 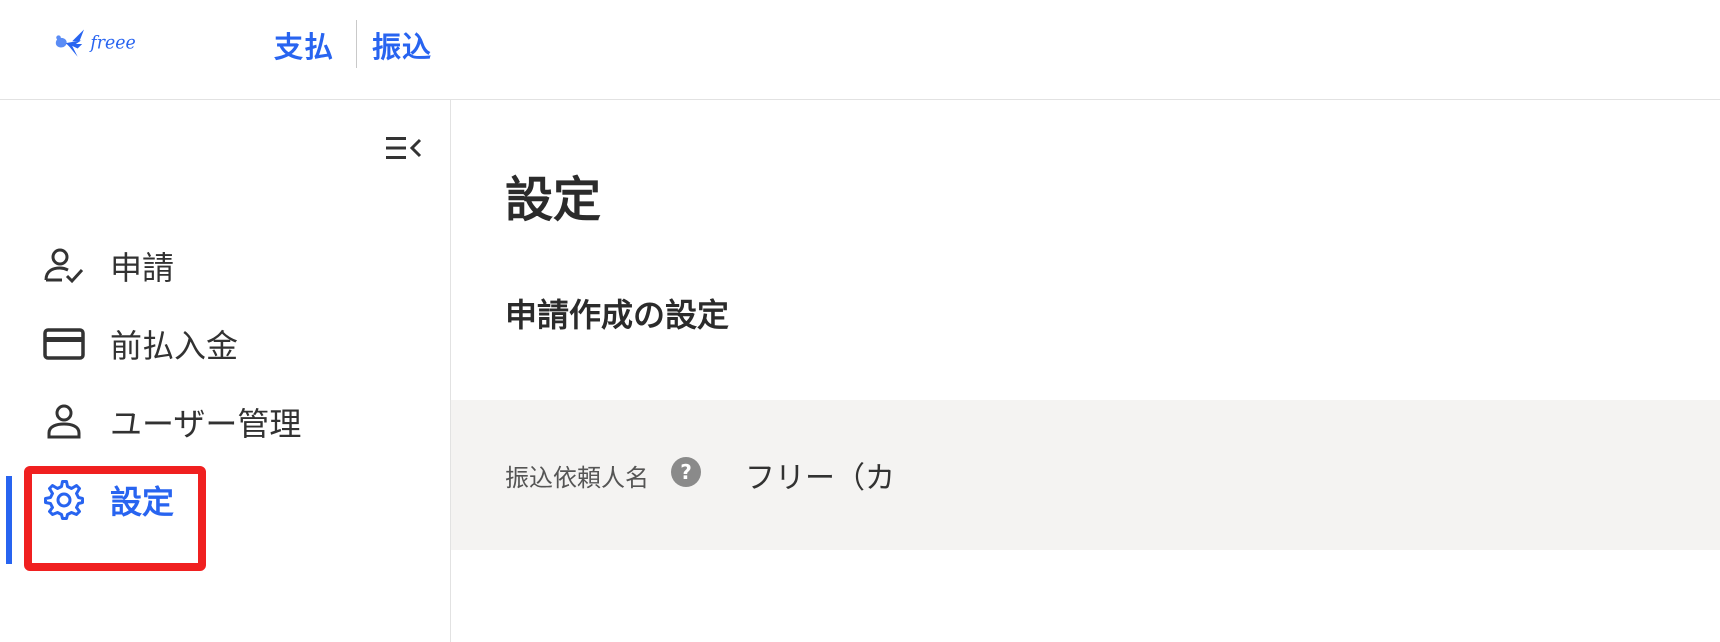 What do you see at coordinates (402, 47) in the screenshot?
I see `feature-name: 振込` at bounding box center [402, 47].